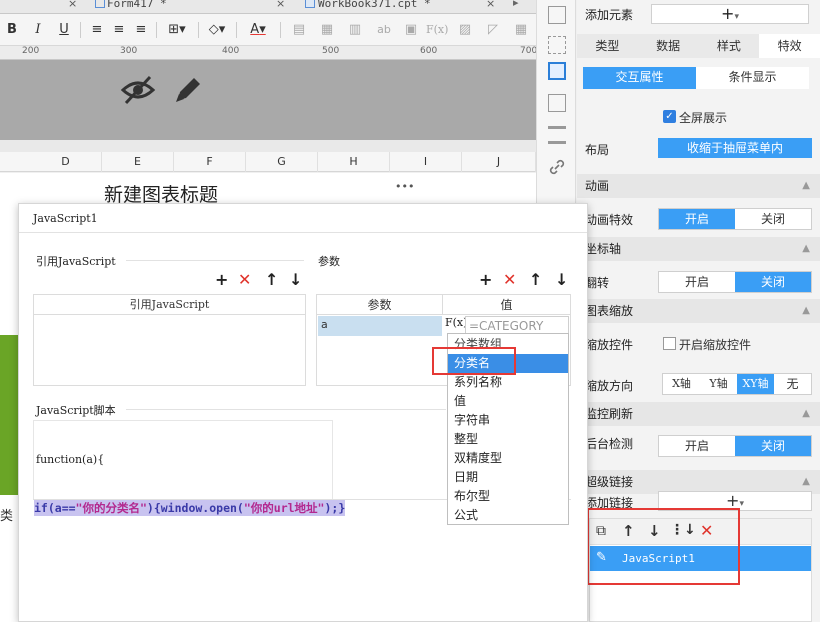 This screenshot has height=622, width=820. What do you see at coordinates (639, 78) in the screenshot?
I see `subtab-interaction: 交互属性` at bounding box center [639, 78].